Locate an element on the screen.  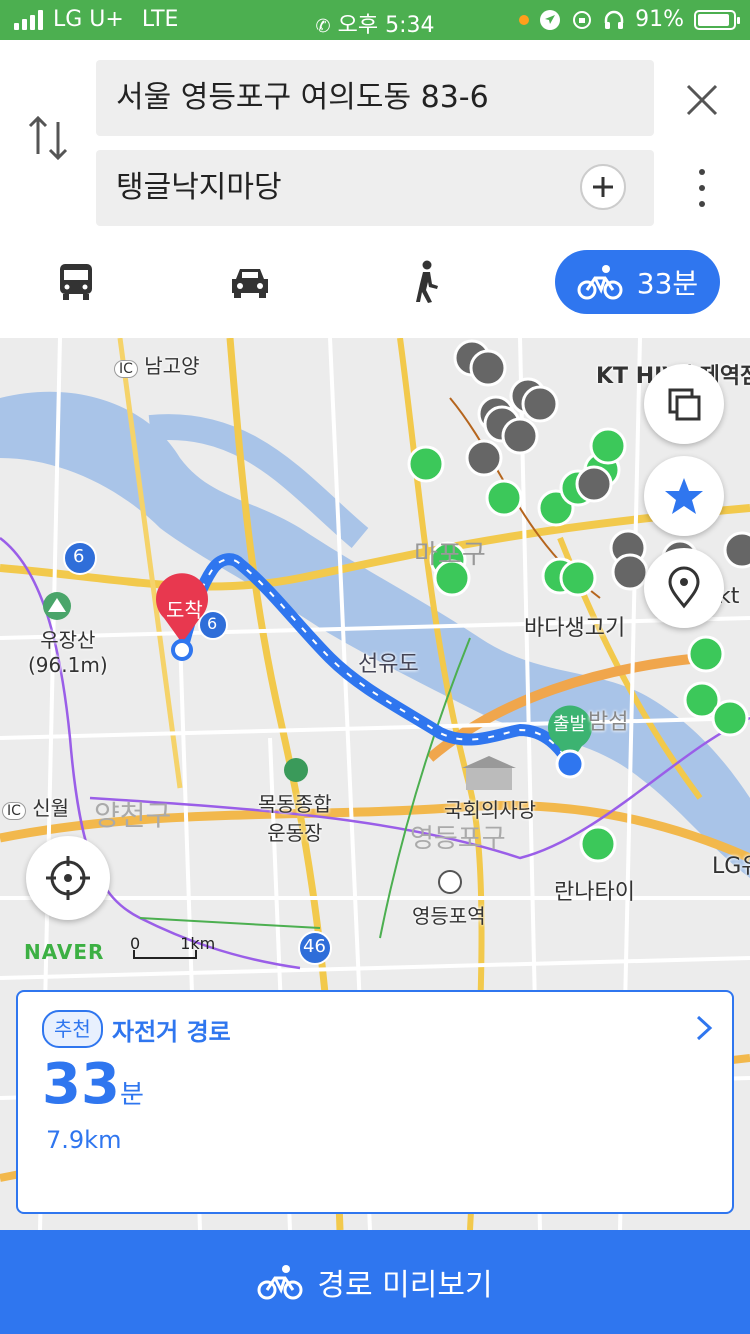
battery-icon is located at coordinates (717, 19).